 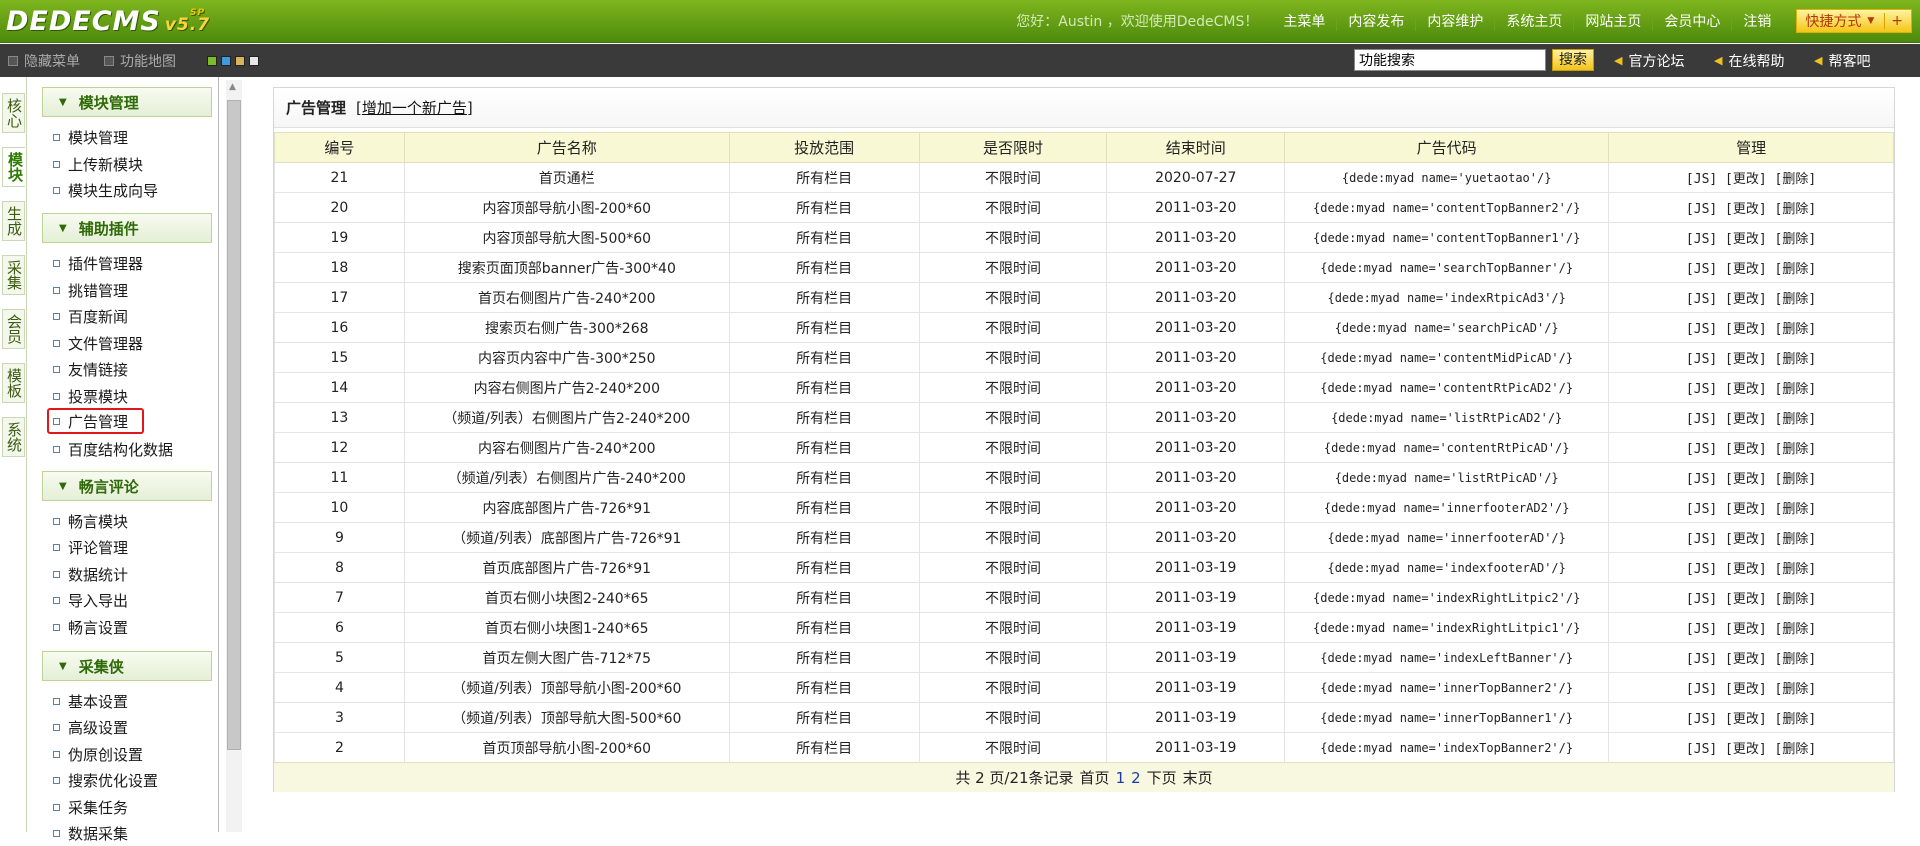 What do you see at coordinates (1842, 60) in the screenshot?
I see `helper-bar-link: ◀ 帮客吧` at bounding box center [1842, 60].